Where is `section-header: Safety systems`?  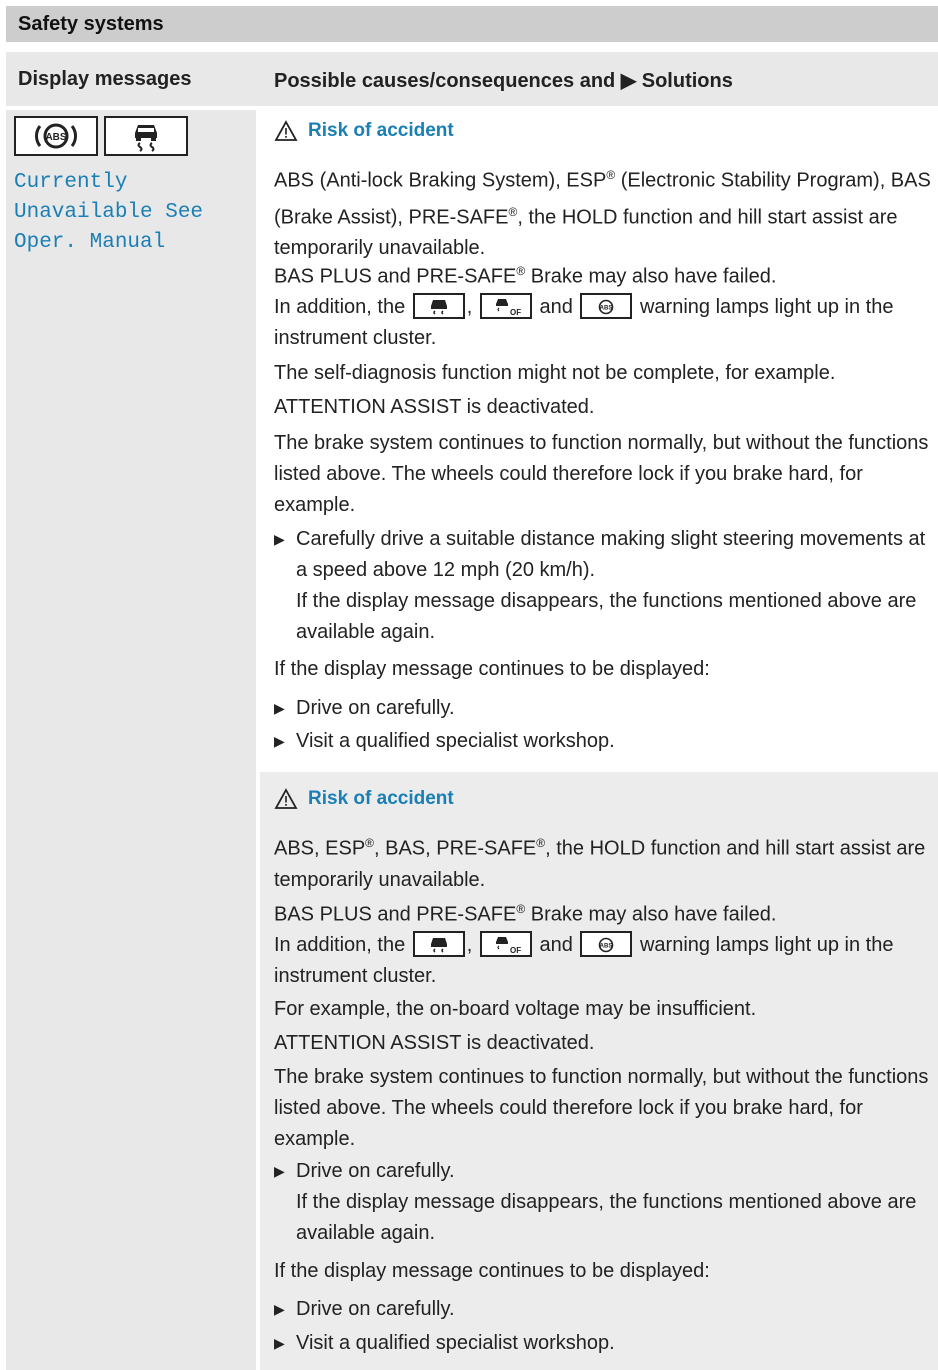
section-header: Safety systems is located at coordinates (472, 24).